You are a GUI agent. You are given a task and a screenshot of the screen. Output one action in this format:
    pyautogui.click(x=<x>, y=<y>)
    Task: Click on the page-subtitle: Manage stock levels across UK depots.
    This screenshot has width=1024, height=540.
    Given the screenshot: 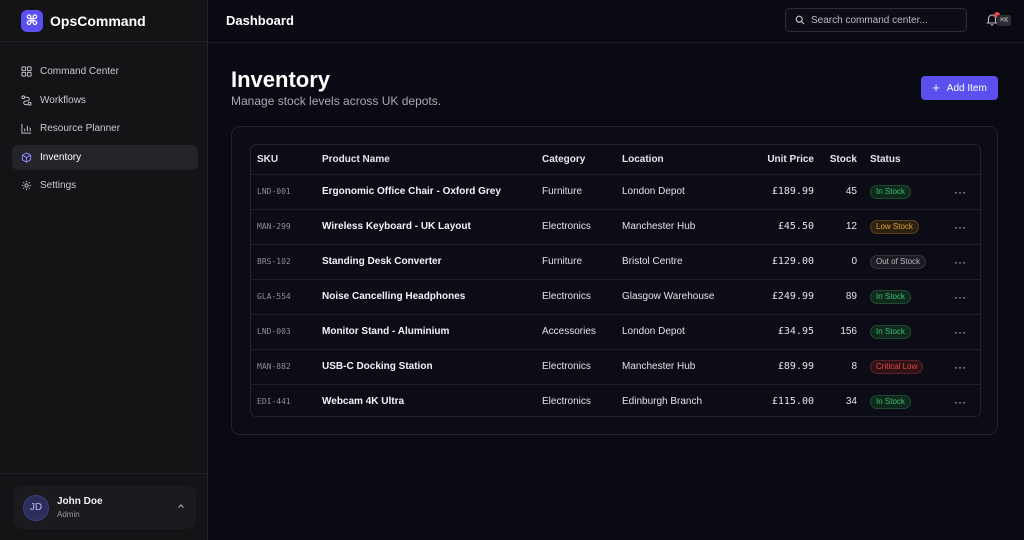 What is the action you would take?
    pyautogui.click(x=336, y=101)
    